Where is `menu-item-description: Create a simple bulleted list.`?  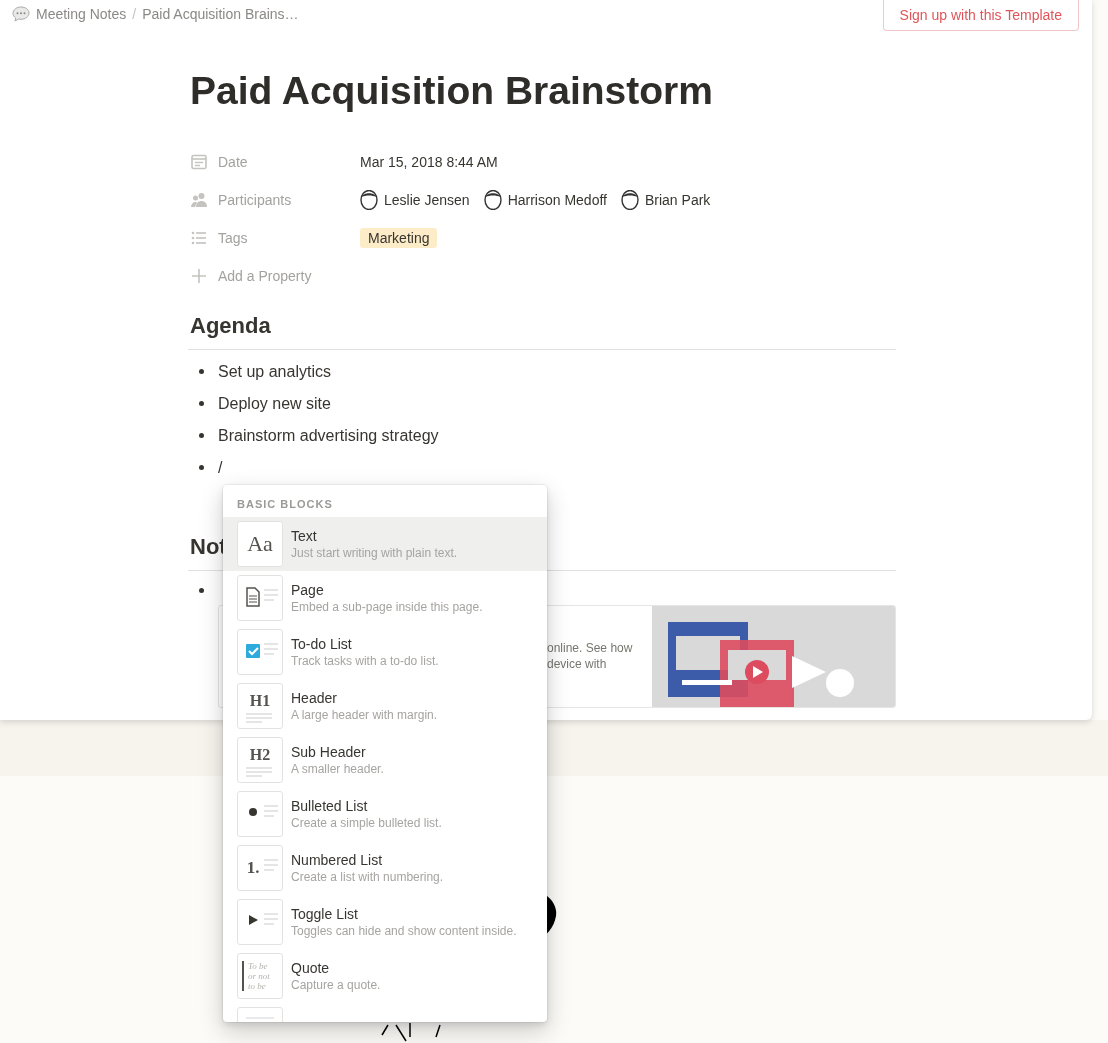 menu-item-description: Create a simple bulleted list. is located at coordinates (366, 823).